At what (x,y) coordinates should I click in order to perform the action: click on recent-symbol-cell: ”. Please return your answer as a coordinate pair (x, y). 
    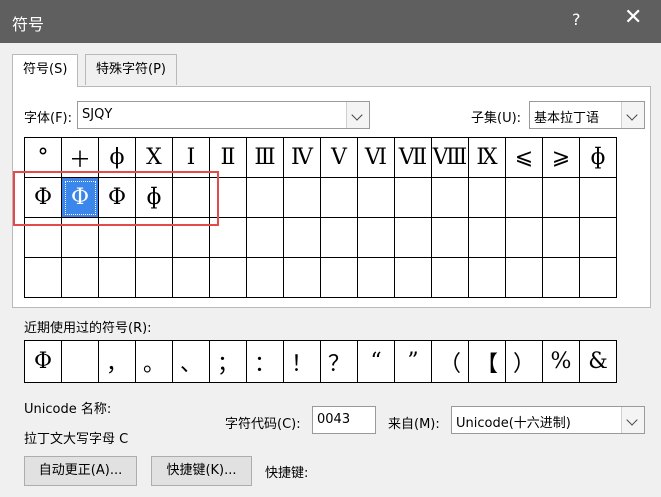
    Looking at the image, I should click on (413, 362).